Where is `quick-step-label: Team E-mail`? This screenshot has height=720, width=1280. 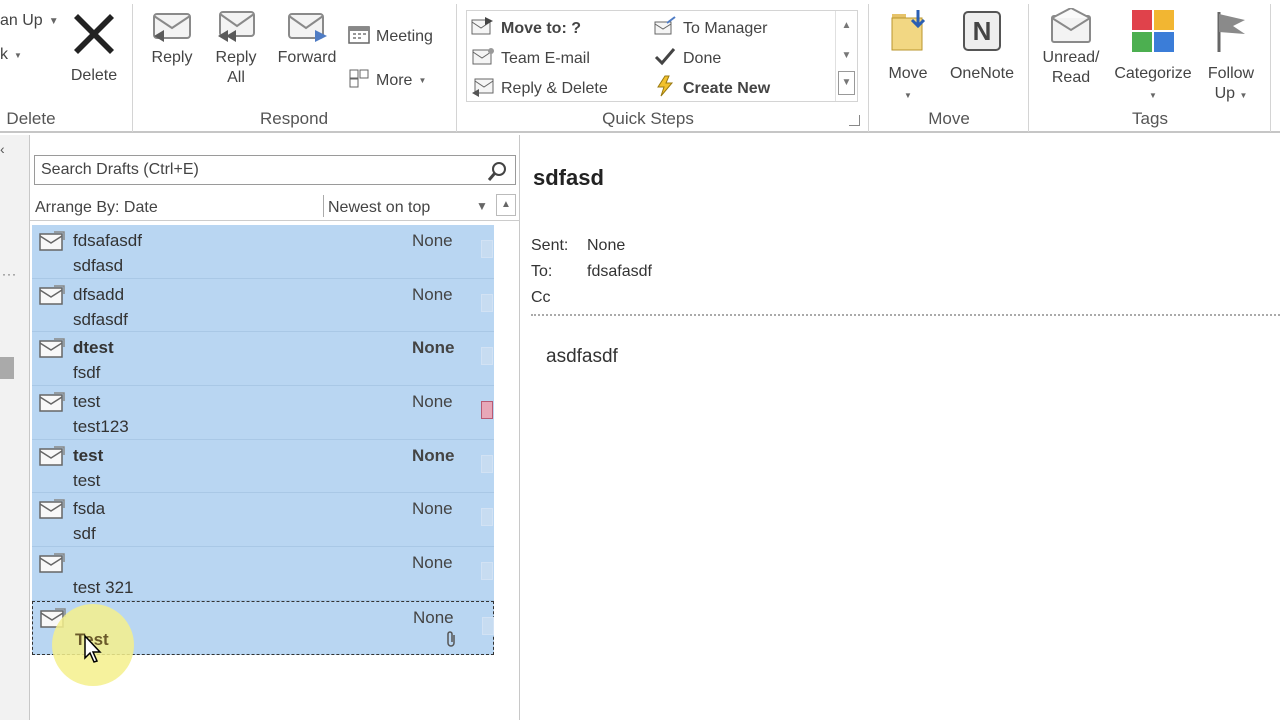 quick-step-label: Team E-mail is located at coordinates (545, 58).